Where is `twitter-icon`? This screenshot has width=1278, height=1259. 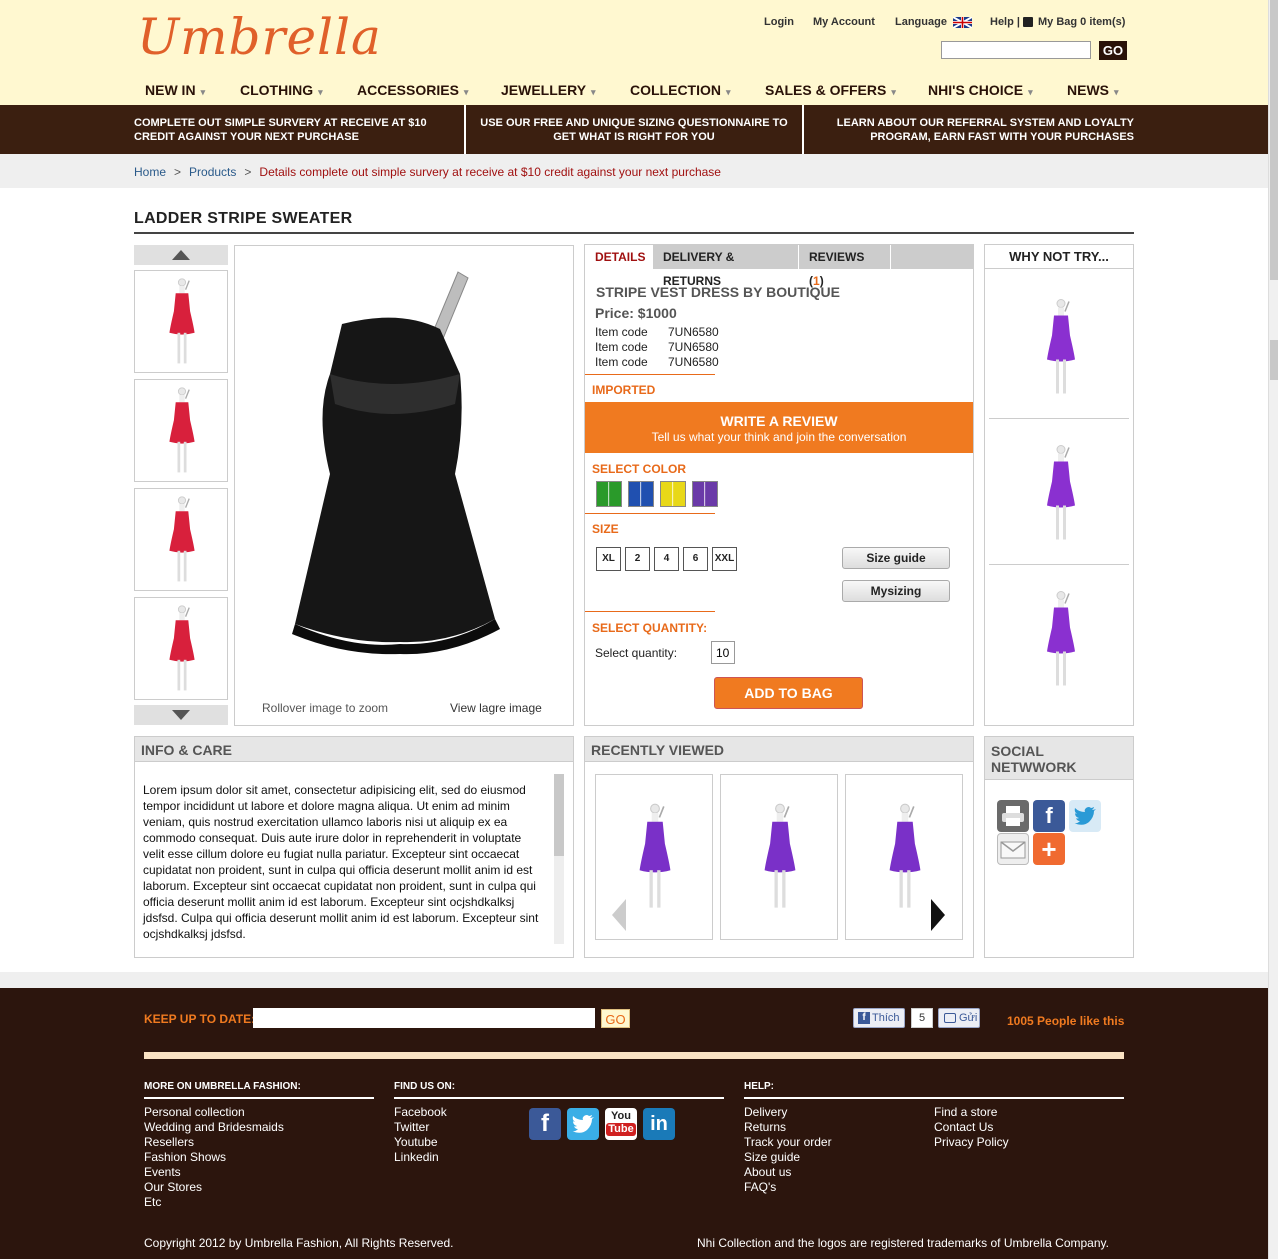 twitter-icon is located at coordinates (583, 1124).